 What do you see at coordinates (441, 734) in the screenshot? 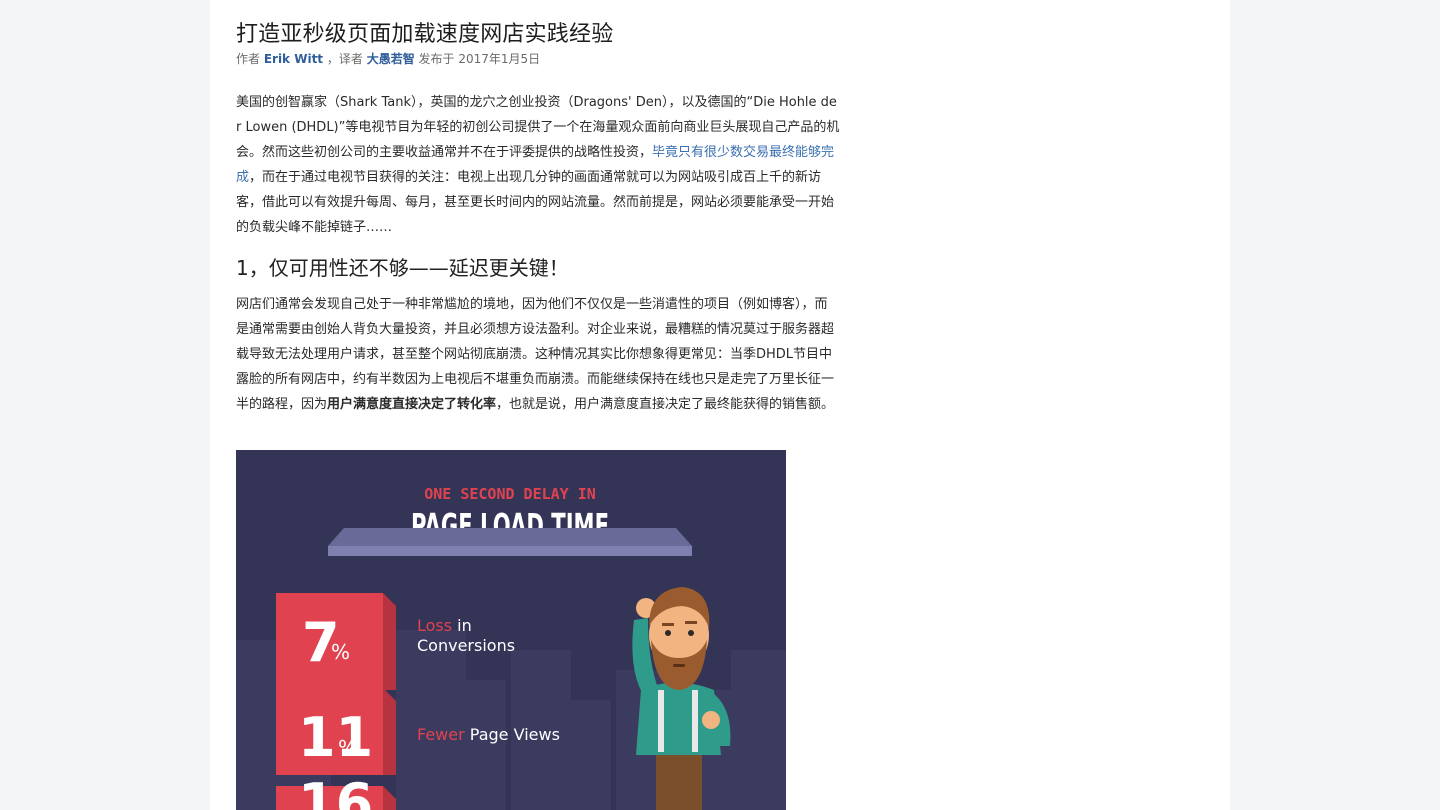
I see `stat-2-highlight: Fewer` at bounding box center [441, 734].